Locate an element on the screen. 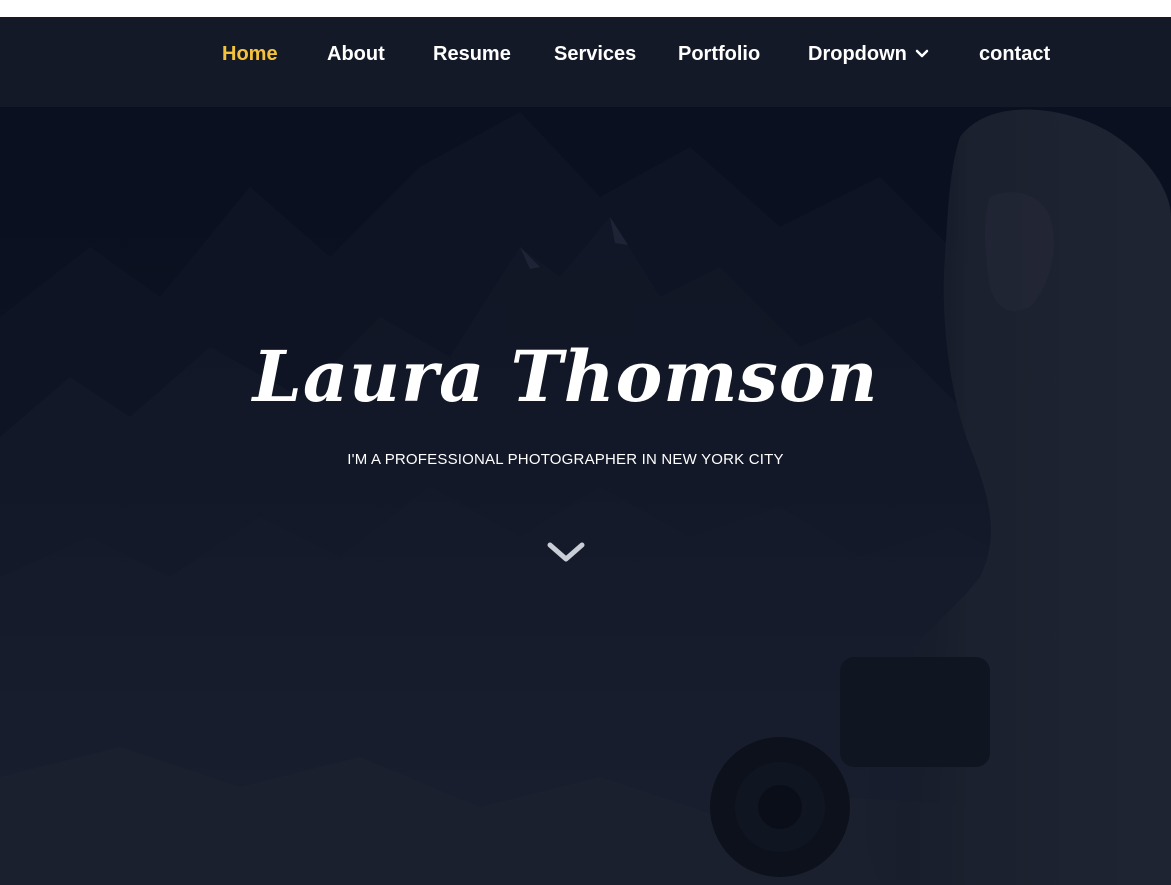 This screenshot has width=1171, height=885. nav-portfolio: Portfolio is located at coordinates (719, 54).